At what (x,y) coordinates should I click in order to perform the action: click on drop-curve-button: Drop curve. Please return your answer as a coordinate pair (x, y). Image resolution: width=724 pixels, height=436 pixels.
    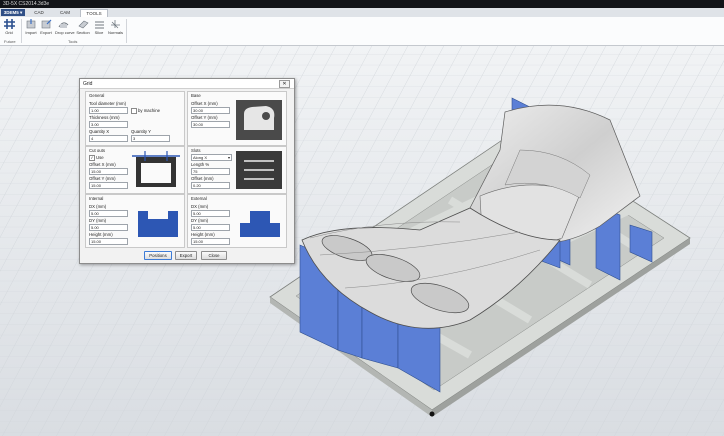
    Looking at the image, I should click on (65, 28).